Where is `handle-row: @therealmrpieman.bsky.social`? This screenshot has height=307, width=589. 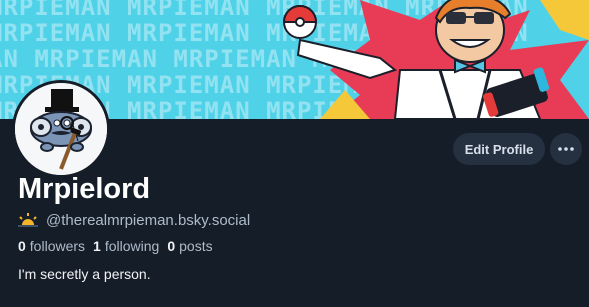
handle-row: @therealmrpieman.bsky.social is located at coordinates (134, 220).